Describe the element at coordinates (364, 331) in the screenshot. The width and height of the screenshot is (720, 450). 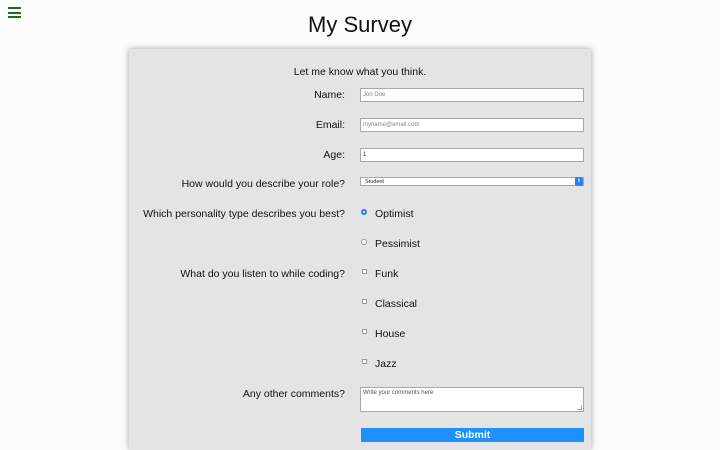
I see `checkbox-house` at that location.